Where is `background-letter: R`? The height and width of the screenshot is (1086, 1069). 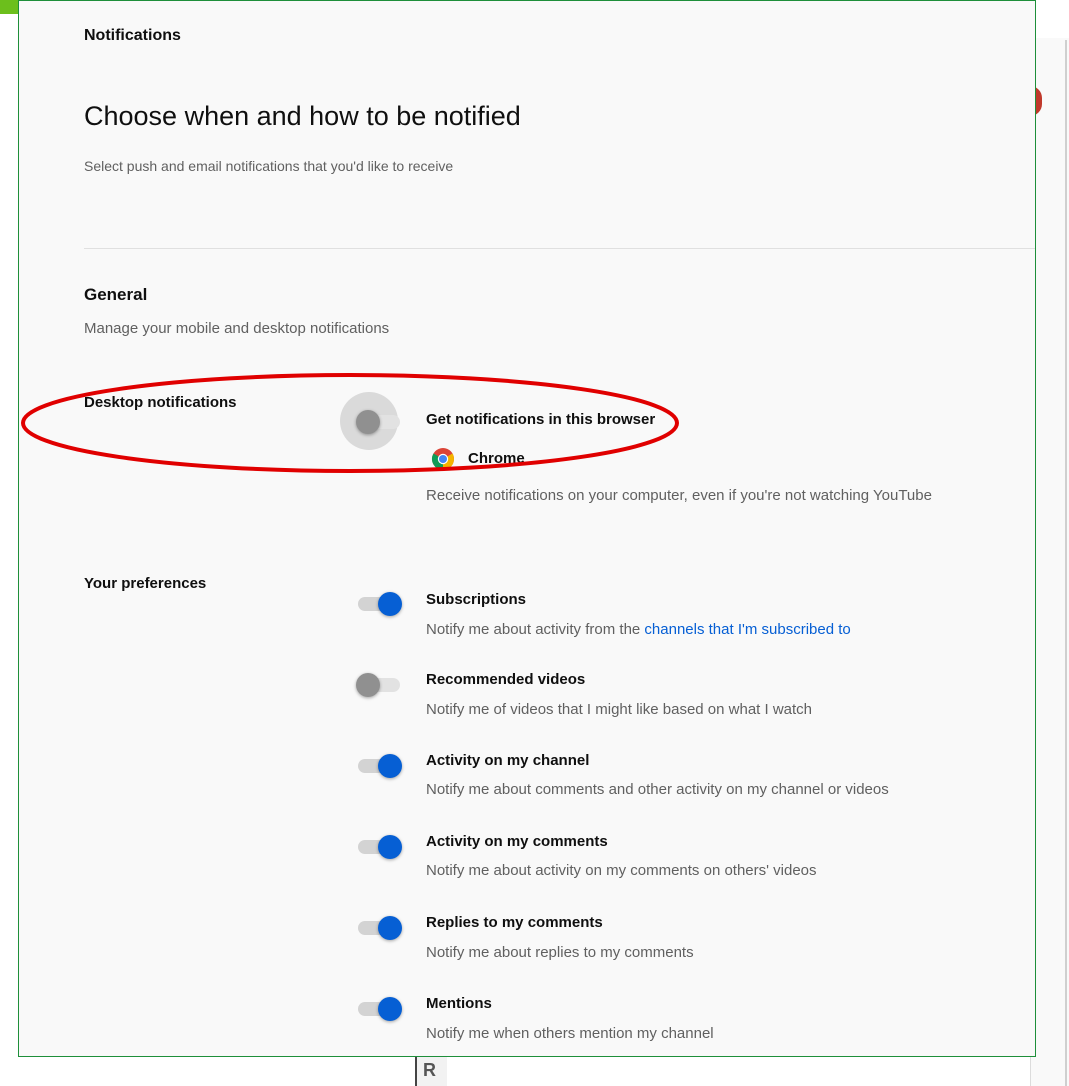
background-letter: R is located at coordinates (429, 1070).